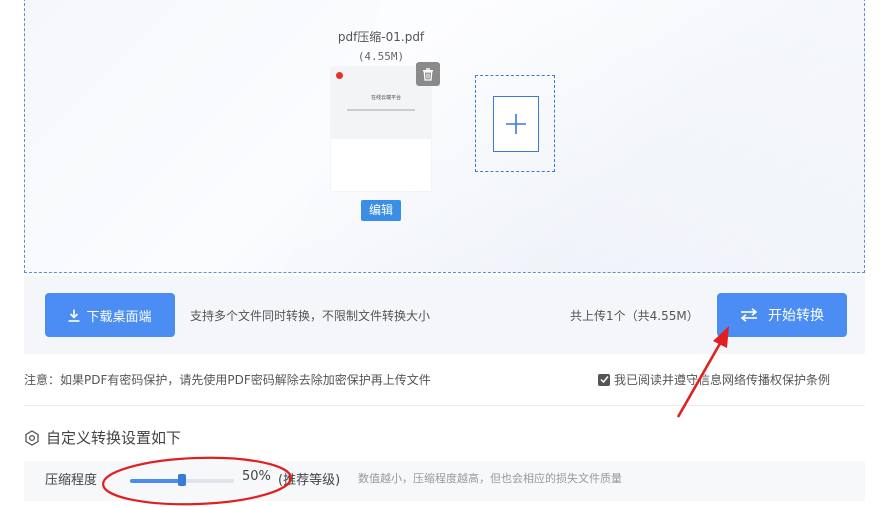 The height and width of the screenshot is (507, 884). I want to click on delete-file-button, so click(428, 74).